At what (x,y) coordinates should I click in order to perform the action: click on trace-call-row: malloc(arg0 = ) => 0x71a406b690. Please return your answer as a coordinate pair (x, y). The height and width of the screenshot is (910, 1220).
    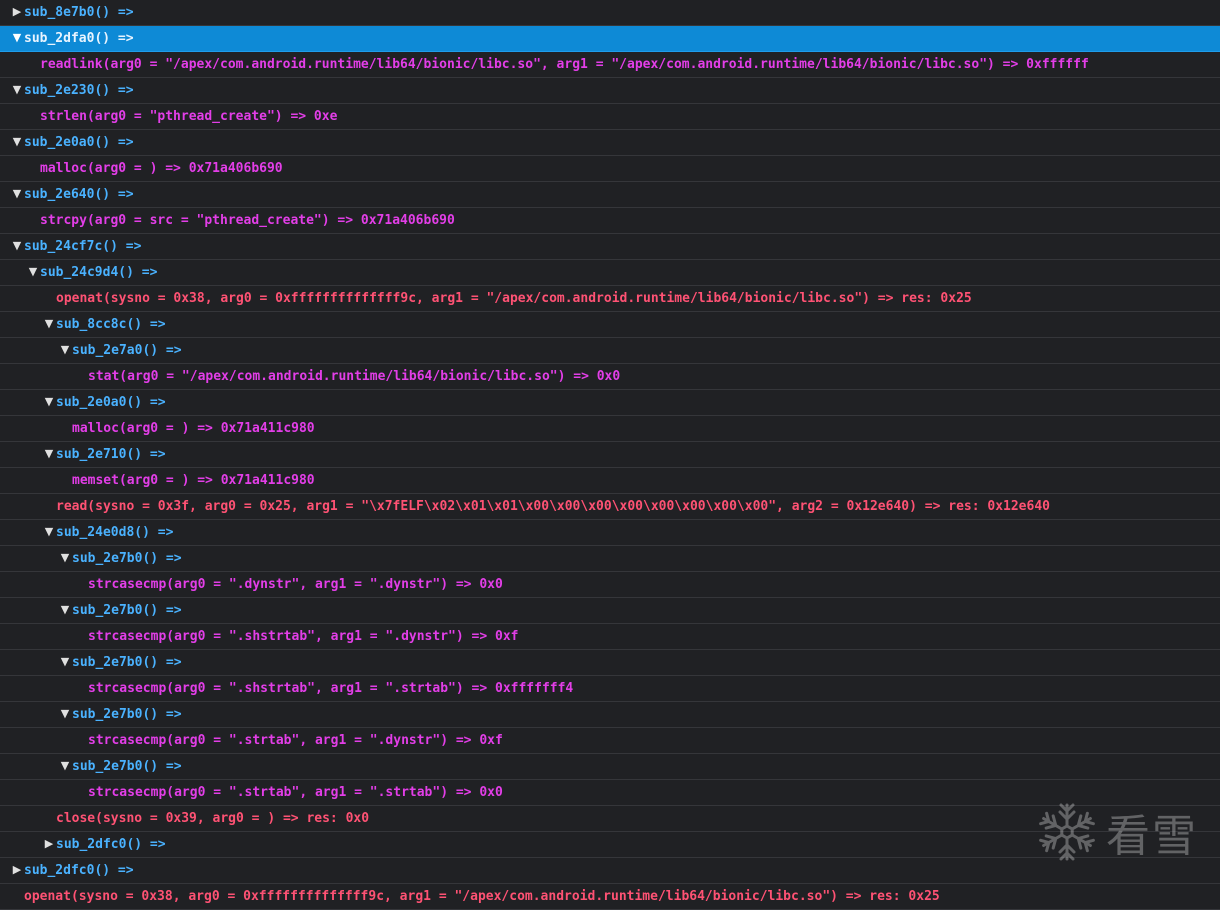
    Looking at the image, I should click on (610, 169).